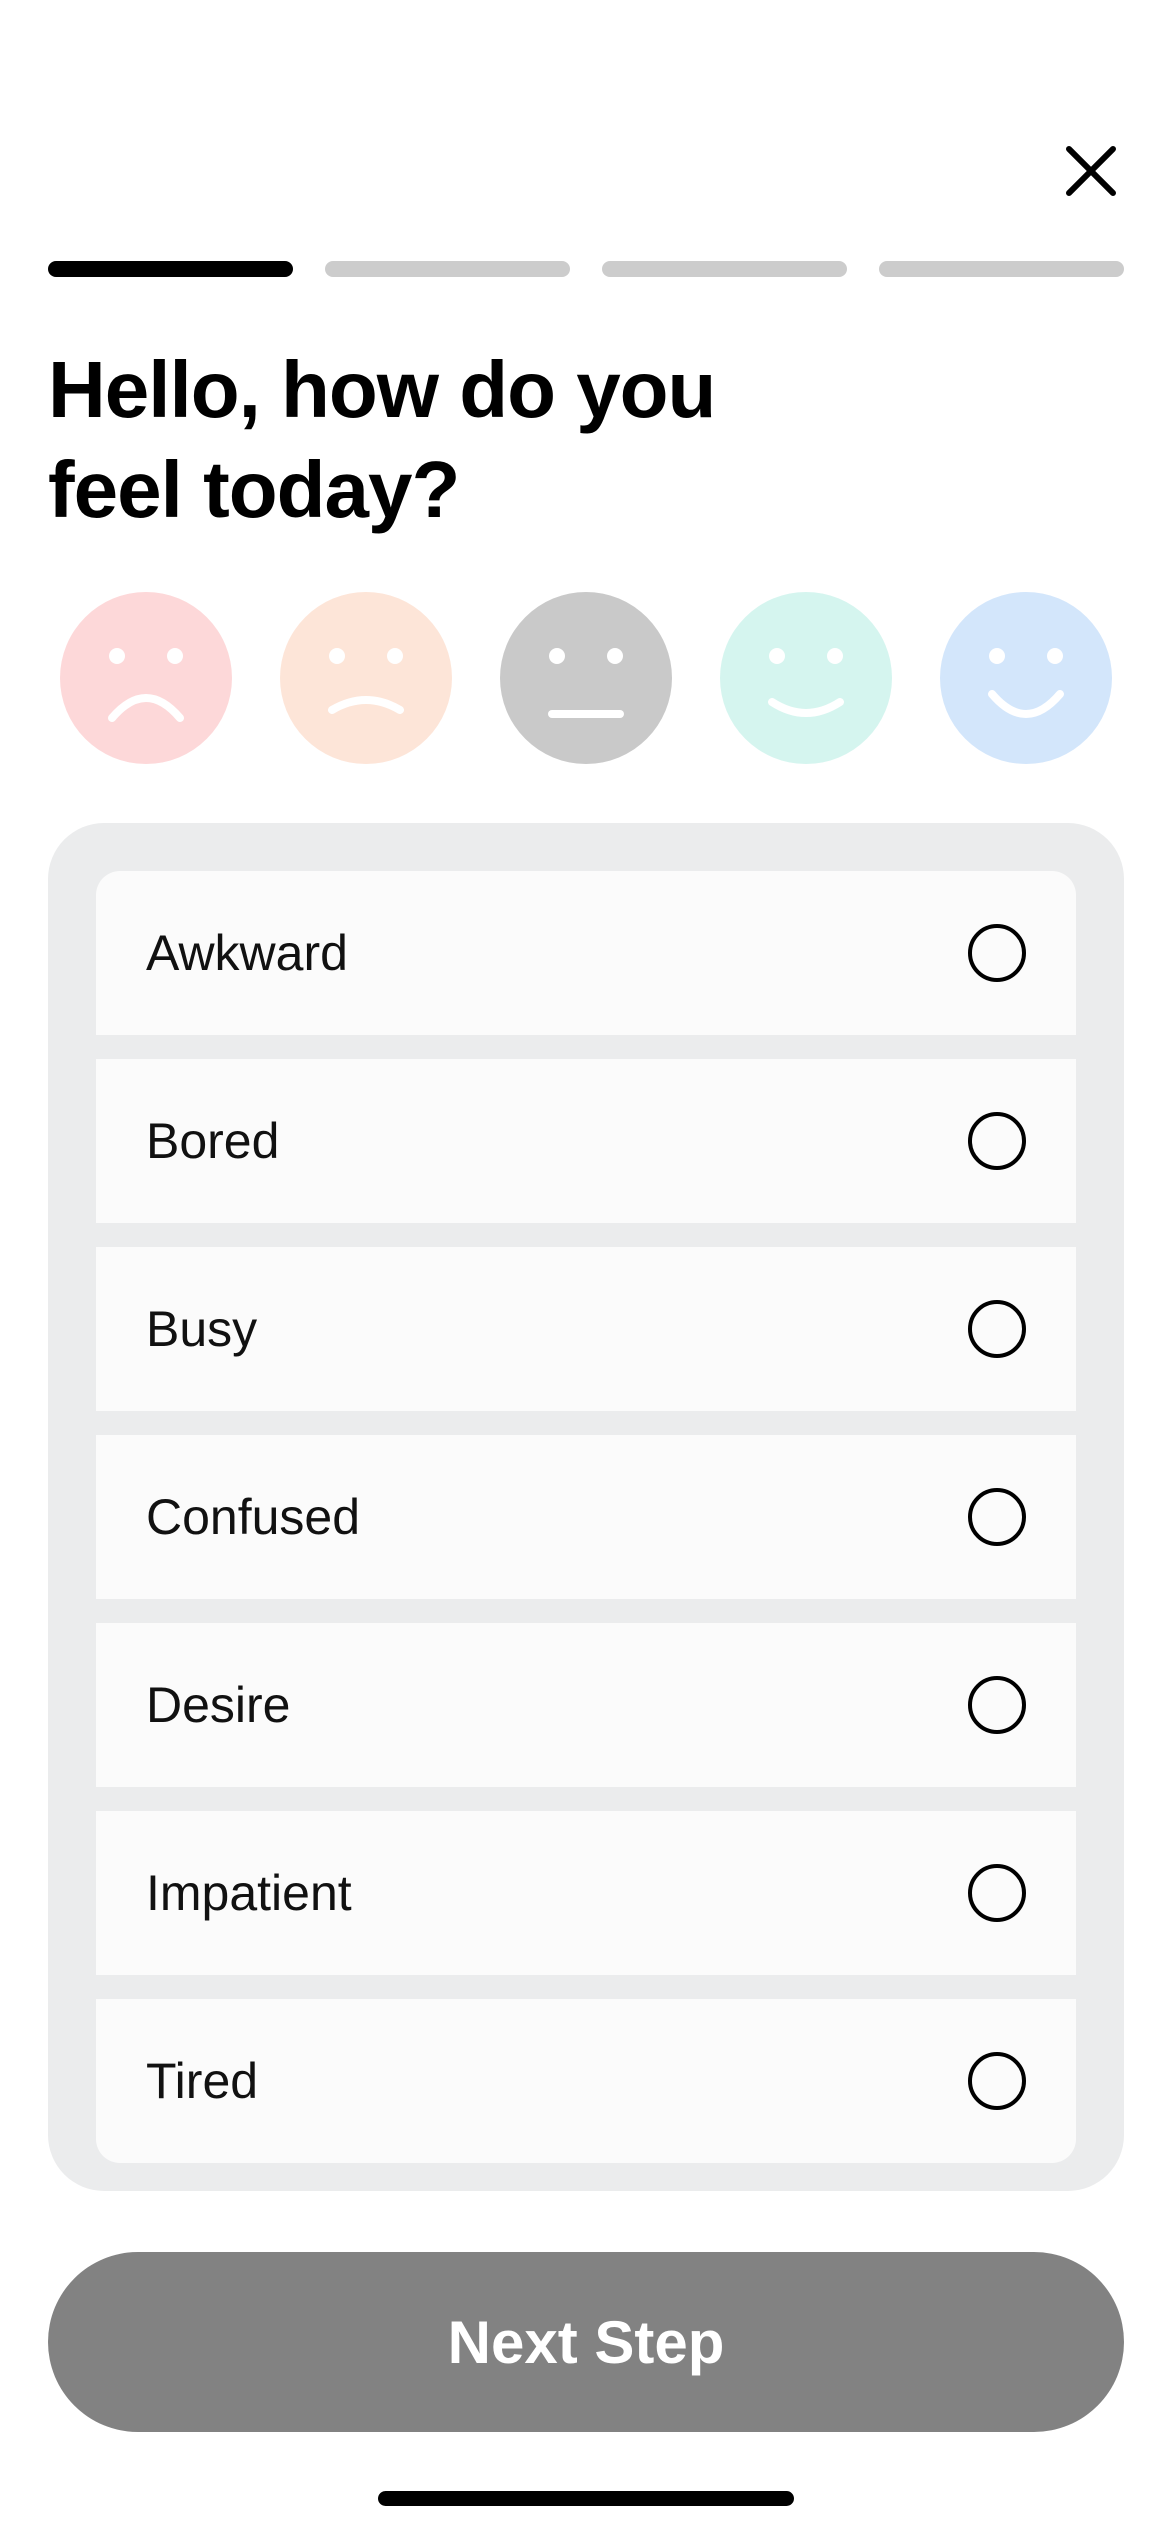 This screenshot has width=1170, height=2532. I want to click on option-label: Tired, so click(202, 2081).